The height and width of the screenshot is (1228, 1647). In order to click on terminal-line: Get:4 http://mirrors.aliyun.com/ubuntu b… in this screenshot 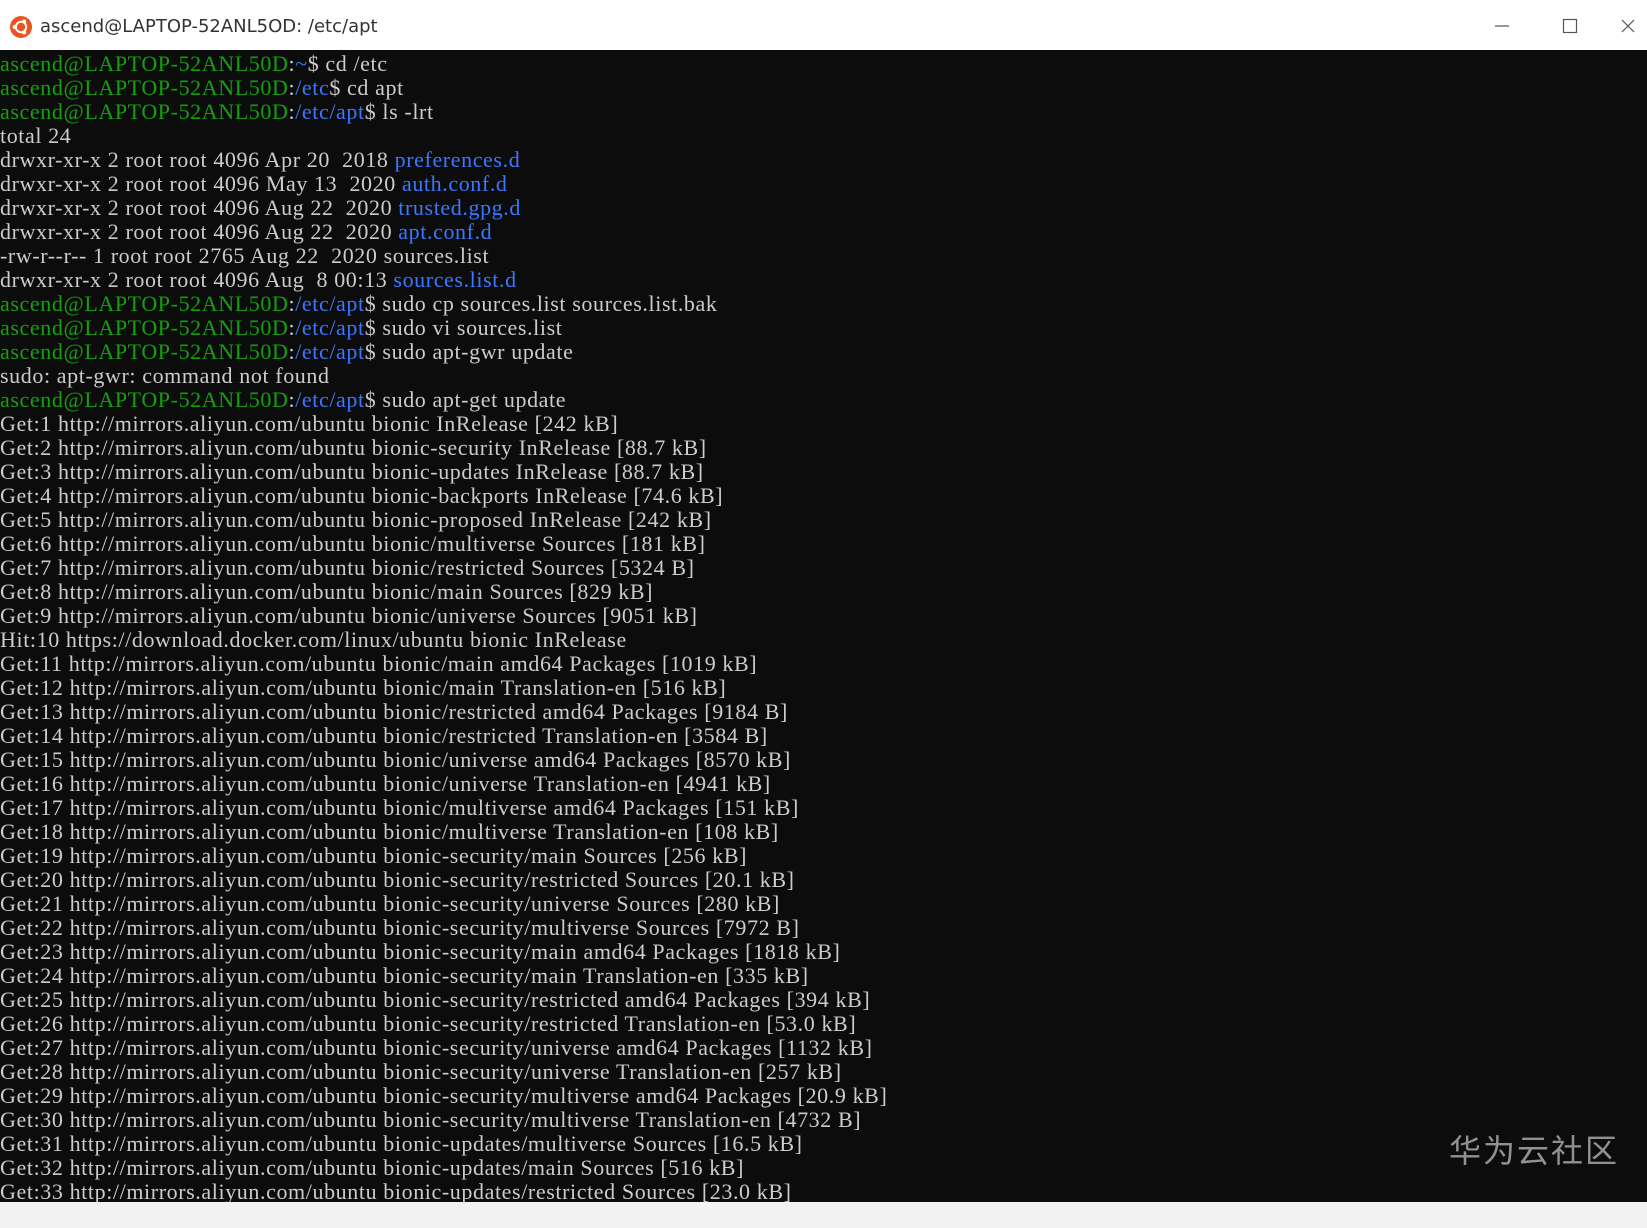, I will do `click(443, 496)`.